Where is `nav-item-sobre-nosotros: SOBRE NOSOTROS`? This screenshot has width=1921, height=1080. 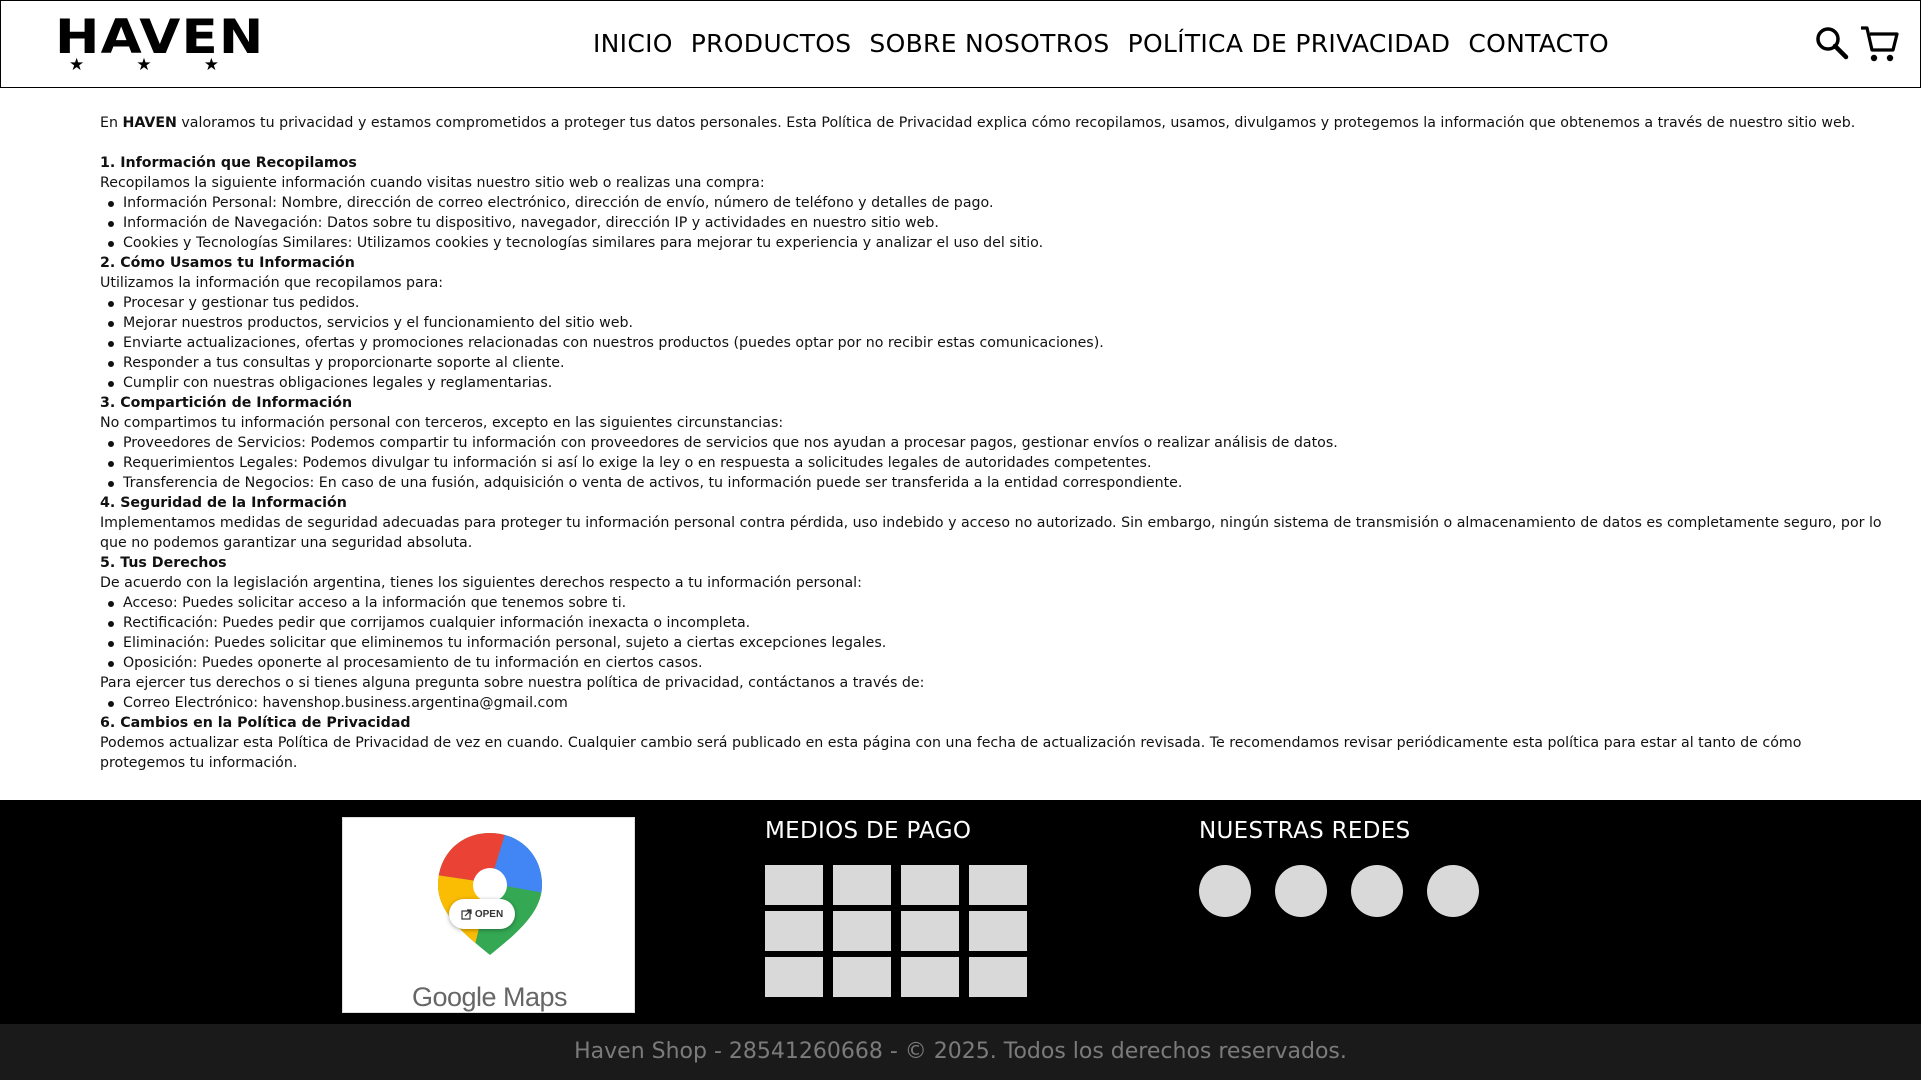
nav-item-sobre-nosotros: SOBRE NOSOTROS is located at coordinates (989, 43).